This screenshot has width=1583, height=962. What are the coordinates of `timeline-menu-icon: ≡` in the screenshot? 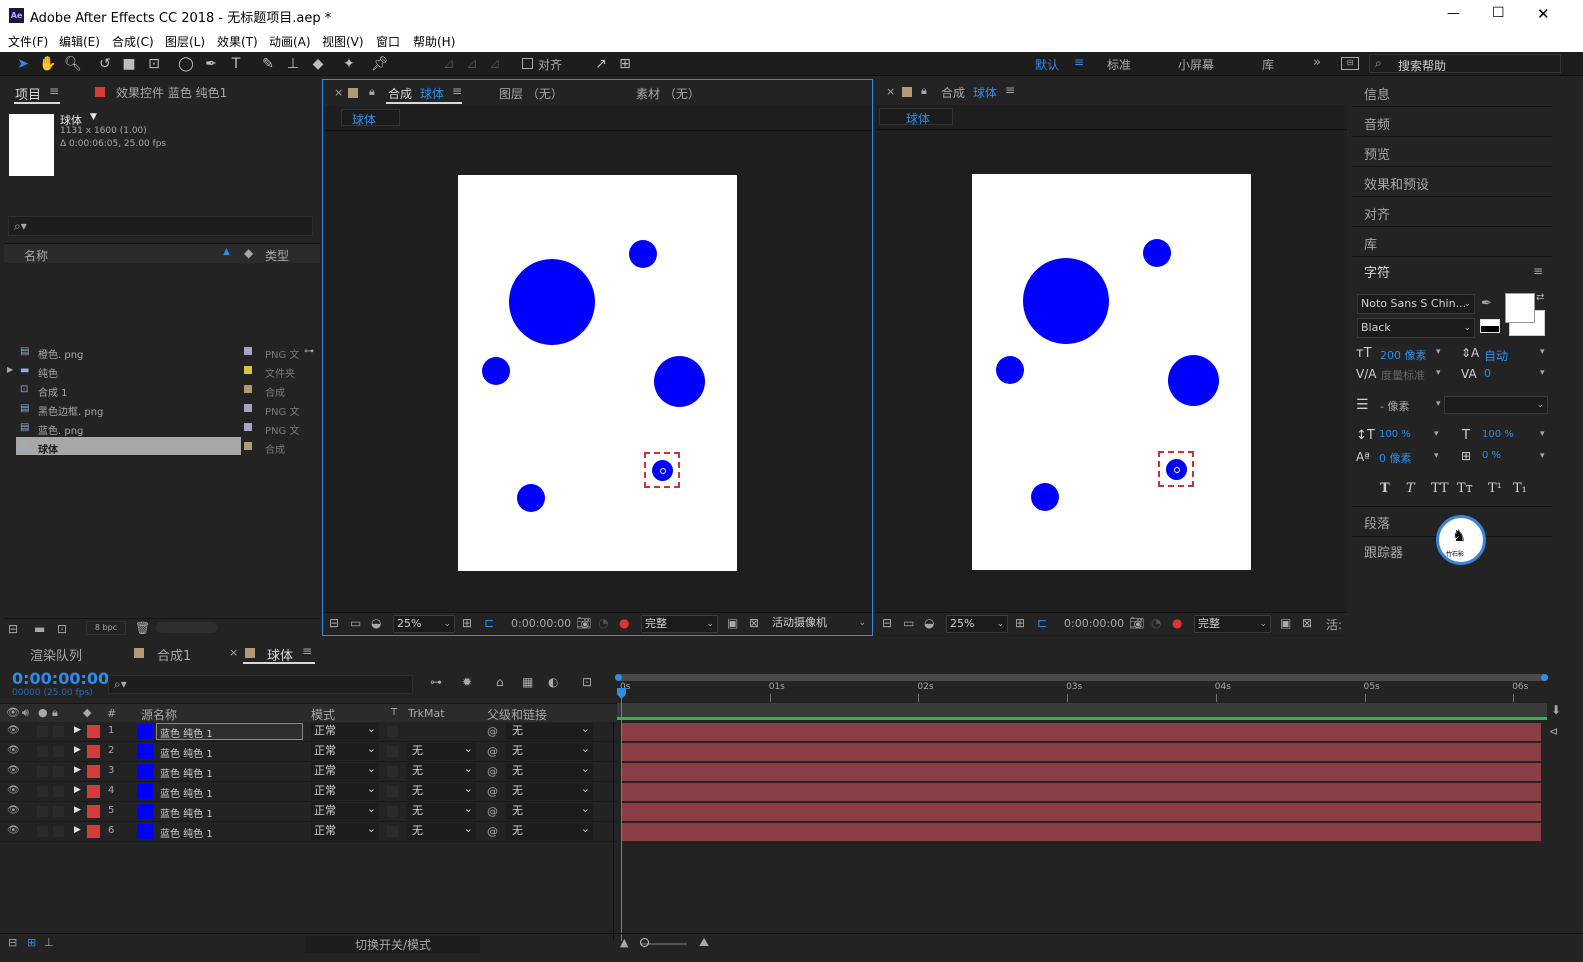 It's located at (307, 651).